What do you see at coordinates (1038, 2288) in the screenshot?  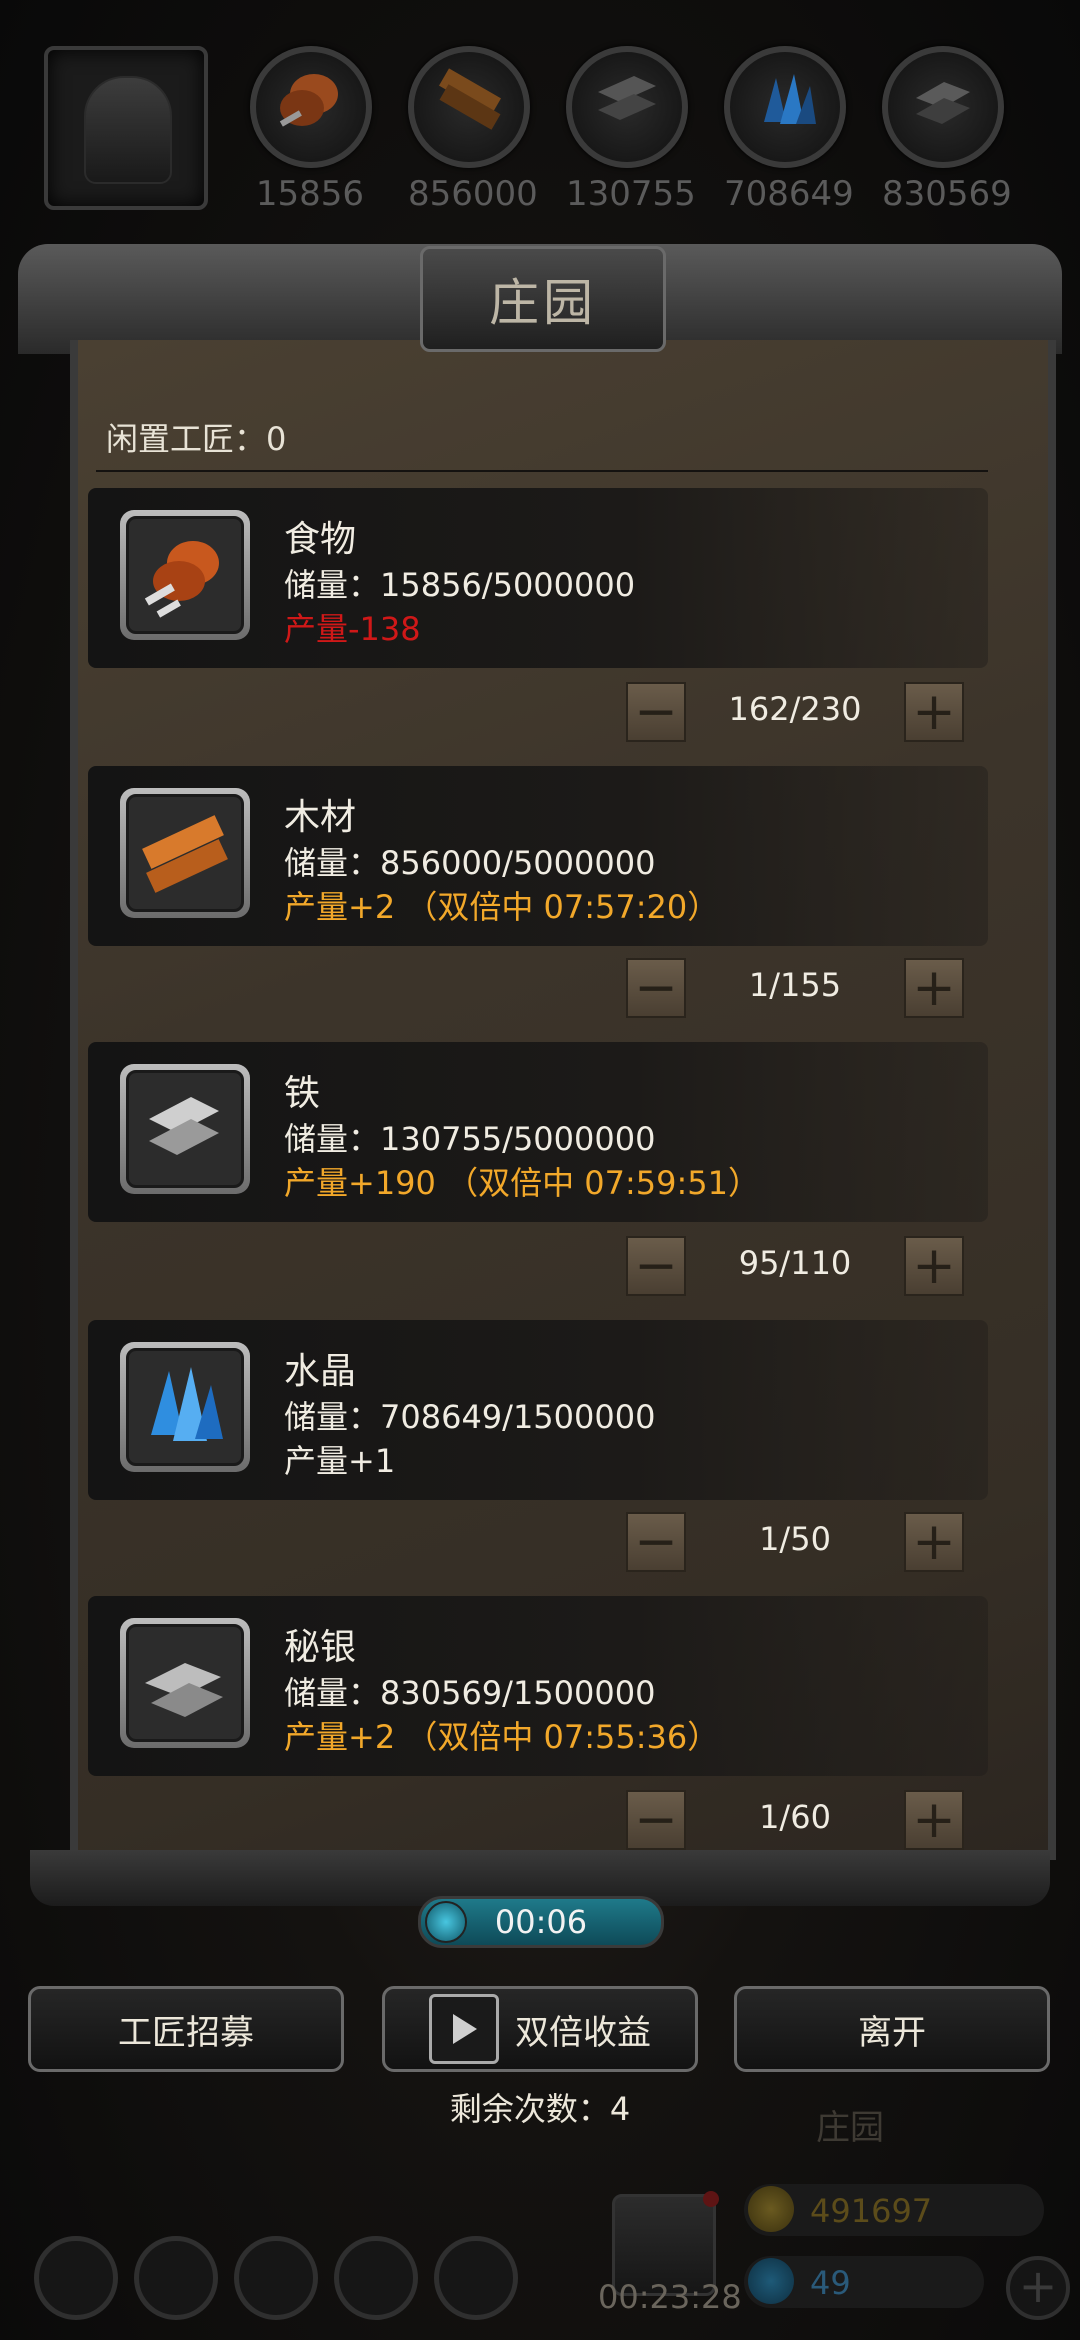 I see `add-currency-button: +` at bounding box center [1038, 2288].